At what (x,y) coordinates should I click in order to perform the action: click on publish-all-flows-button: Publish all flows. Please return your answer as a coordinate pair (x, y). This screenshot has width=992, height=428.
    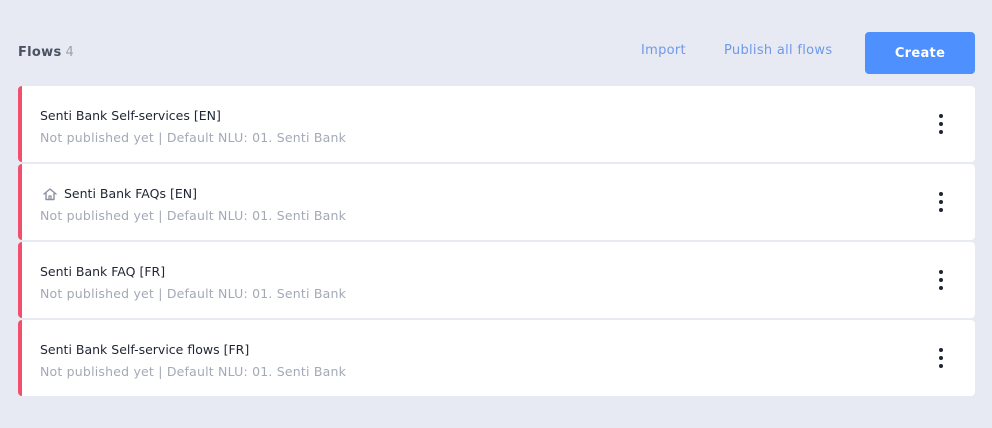
    Looking at the image, I should click on (778, 50).